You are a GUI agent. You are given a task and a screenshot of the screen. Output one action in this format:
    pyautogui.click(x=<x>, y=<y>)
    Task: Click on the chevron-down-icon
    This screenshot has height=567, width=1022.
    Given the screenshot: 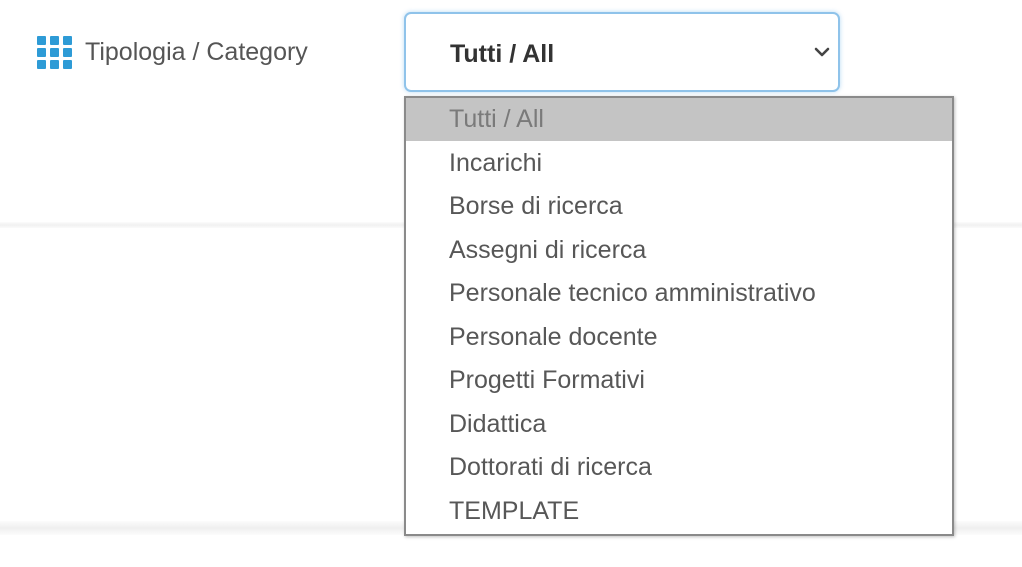 What is the action you would take?
    pyautogui.click(x=822, y=52)
    